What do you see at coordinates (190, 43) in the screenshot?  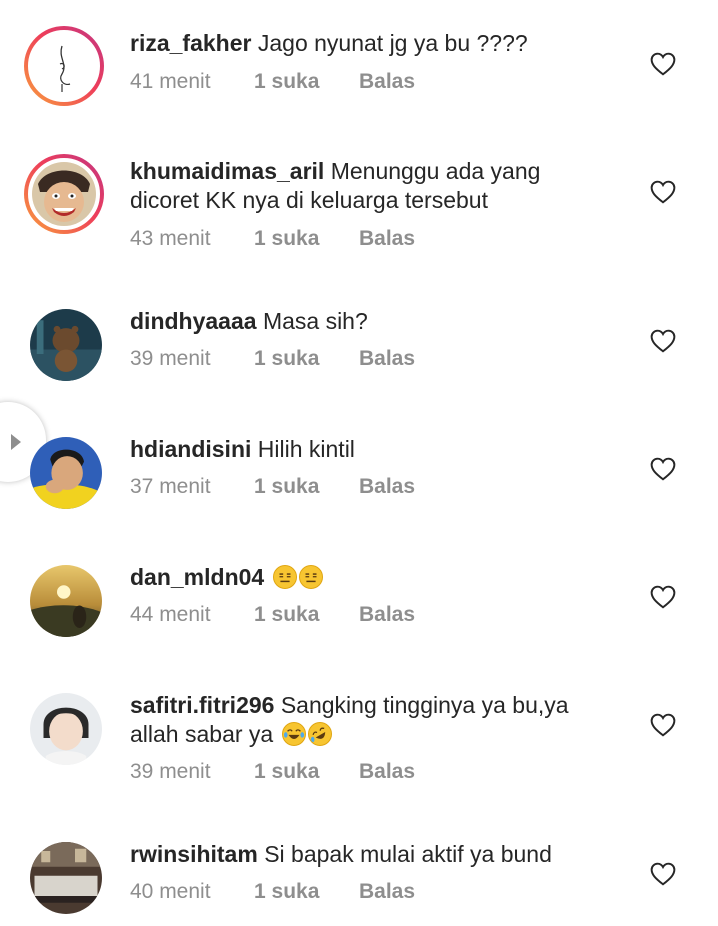 I see `username: riza_fakher` at bounding box center [190, 43].